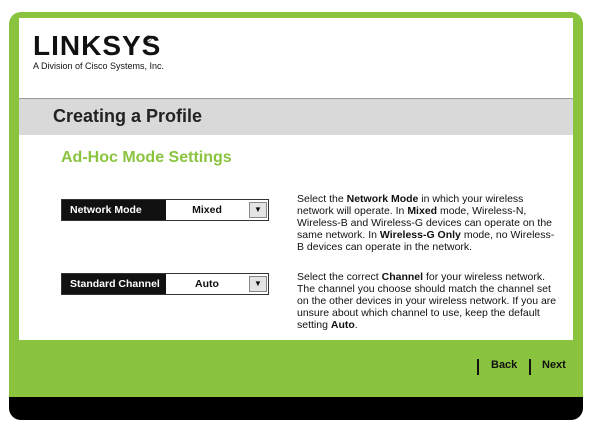  What do you see at coordinates (296, 368) in the screenshot?
I see `navigation-bar: Back Next` at bounding box center [296, 368].